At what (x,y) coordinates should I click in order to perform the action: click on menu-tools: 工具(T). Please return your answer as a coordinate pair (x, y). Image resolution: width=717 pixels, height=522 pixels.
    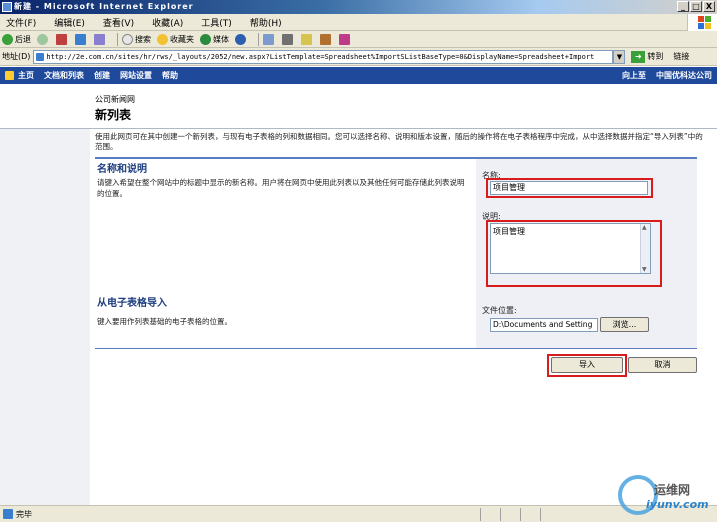
    Looking at the image, I should click on (216, 22).